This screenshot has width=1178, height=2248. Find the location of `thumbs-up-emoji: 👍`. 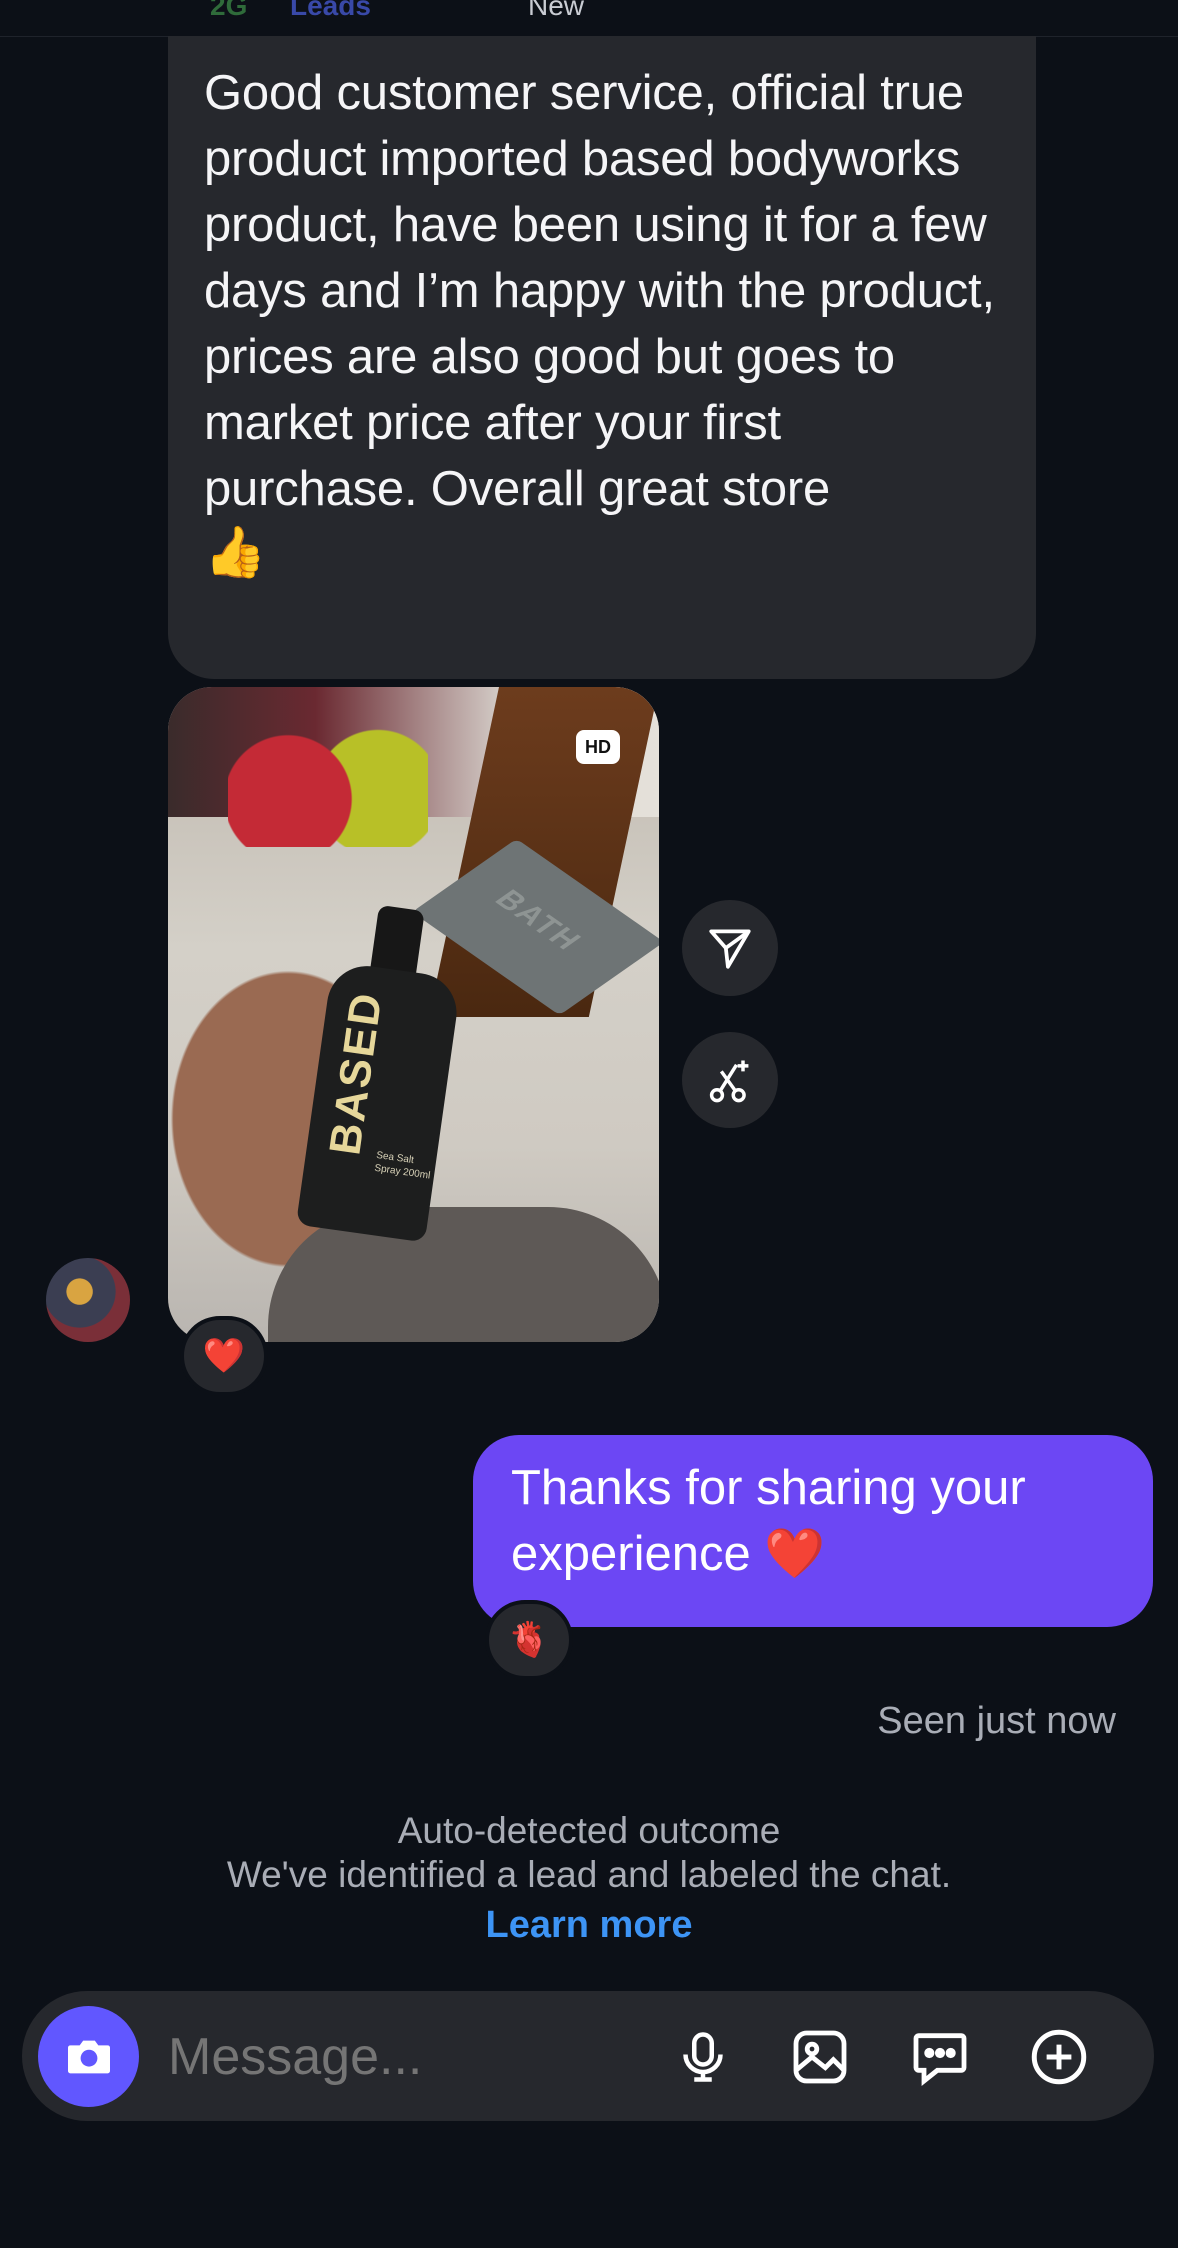

thumbs-up-emoji: 👍 is located at coordinates (235, 552).